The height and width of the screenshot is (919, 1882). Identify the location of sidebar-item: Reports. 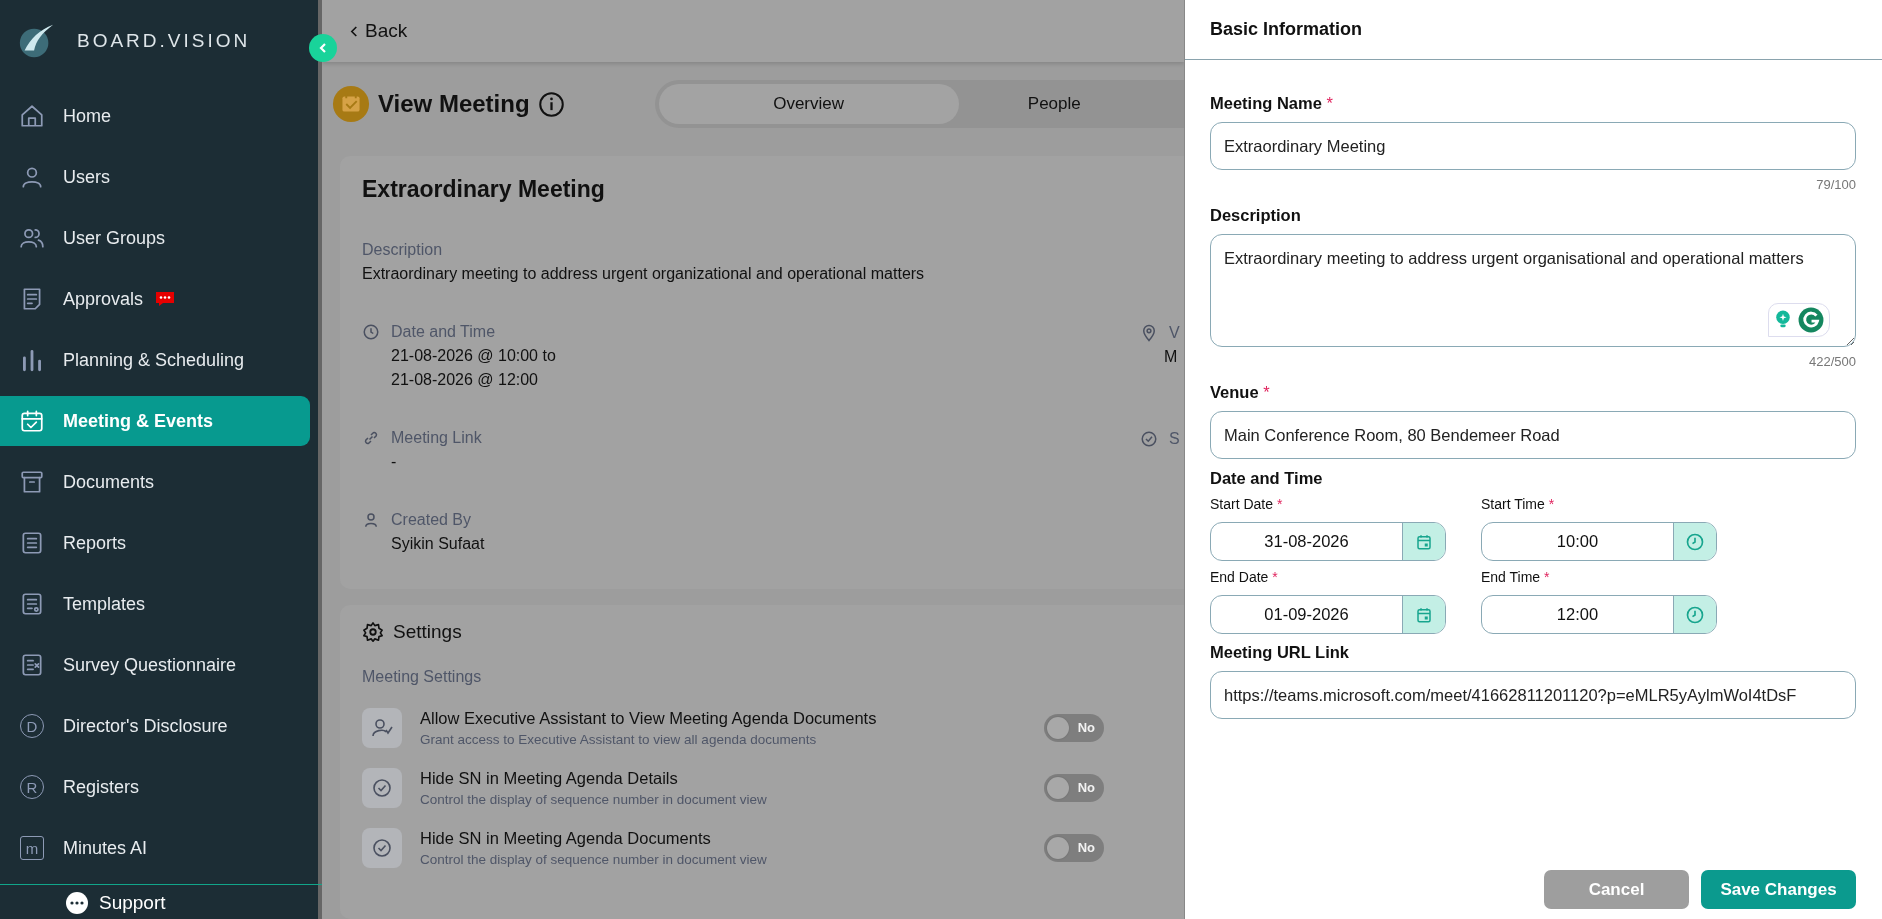
(155, 543).